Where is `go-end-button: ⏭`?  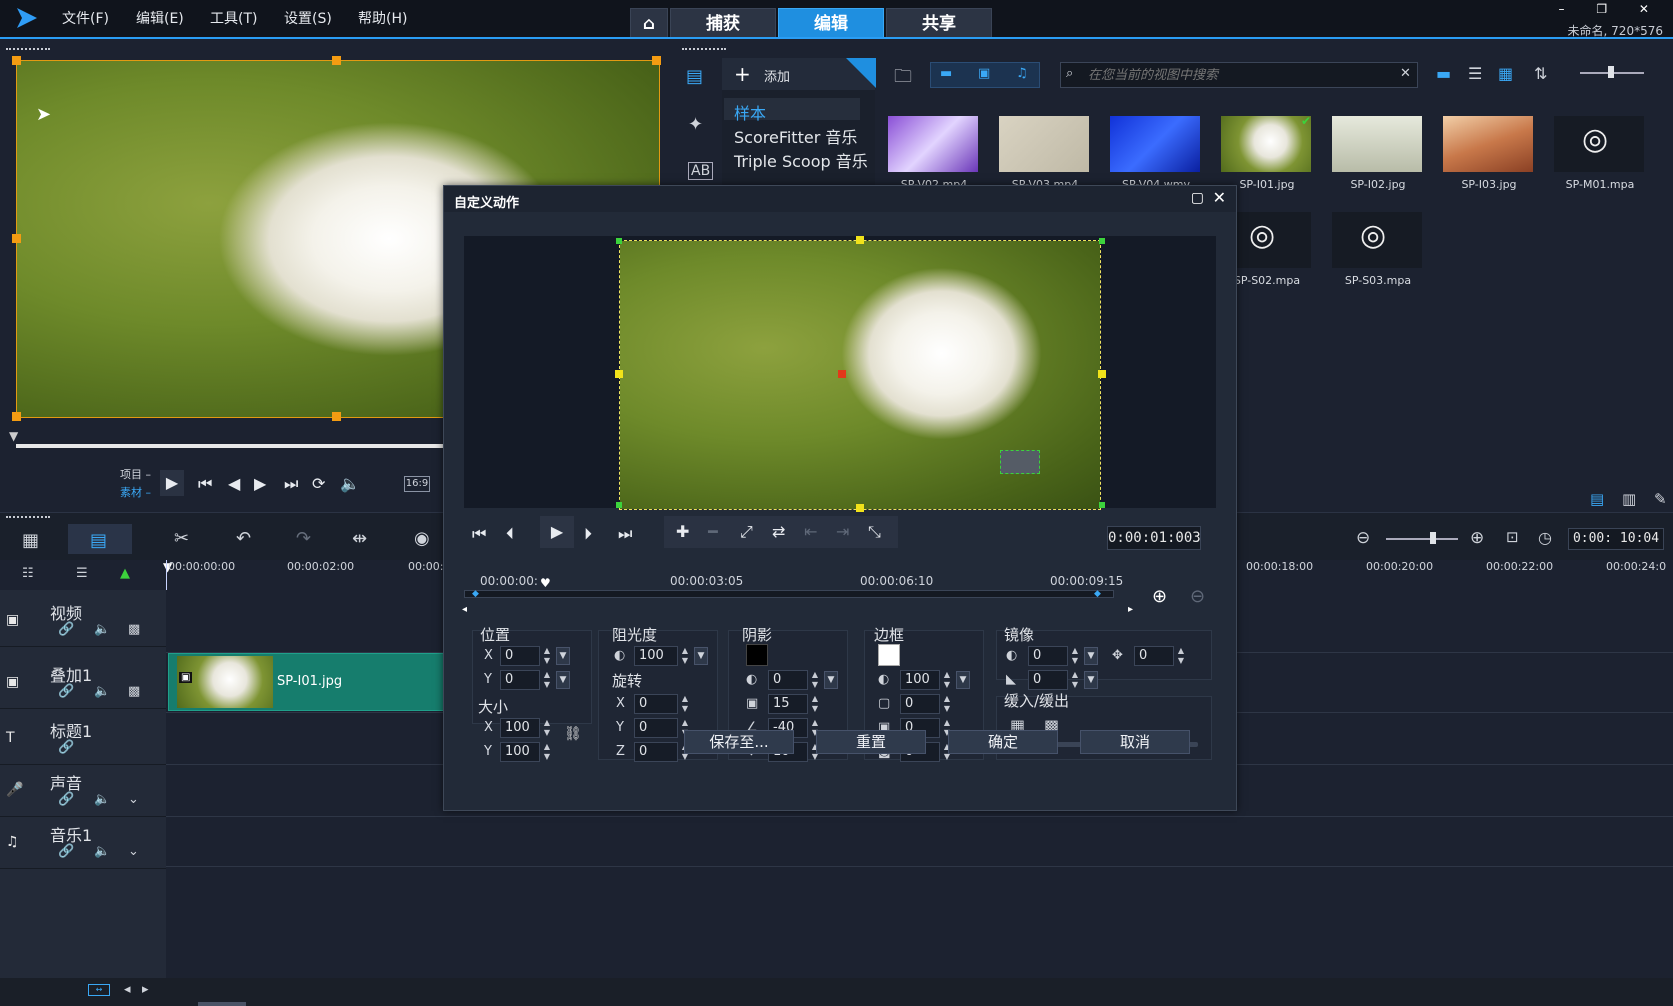
go-end-button: ⏭ is located at coordinates (291, 484).